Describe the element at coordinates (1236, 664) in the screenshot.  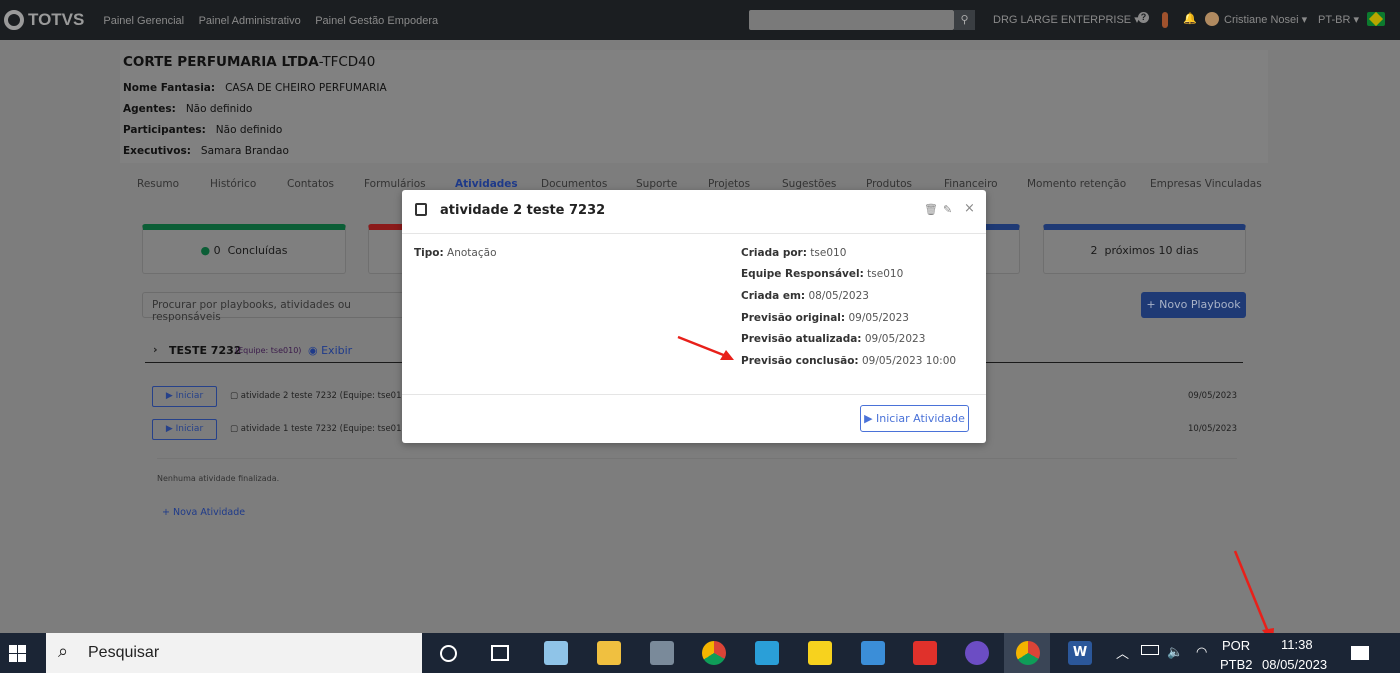
I see `input-layout: PTB2` at that location.